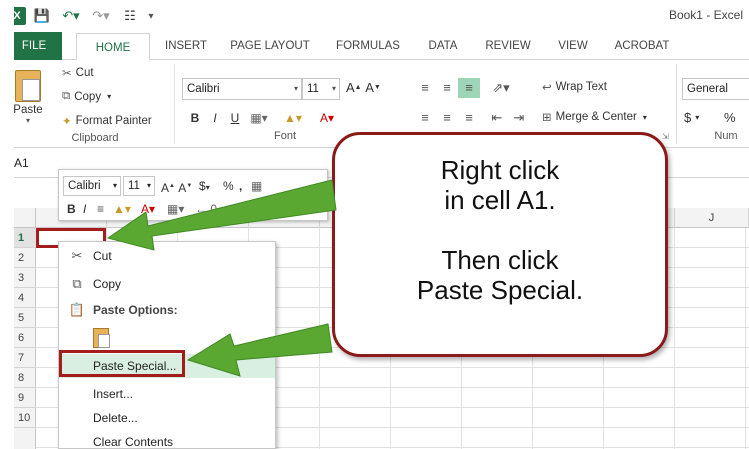 The height and width of the screenshot is (449, 749). I want to click on mini-size-combo: 11 ▾, so click(139, 186).